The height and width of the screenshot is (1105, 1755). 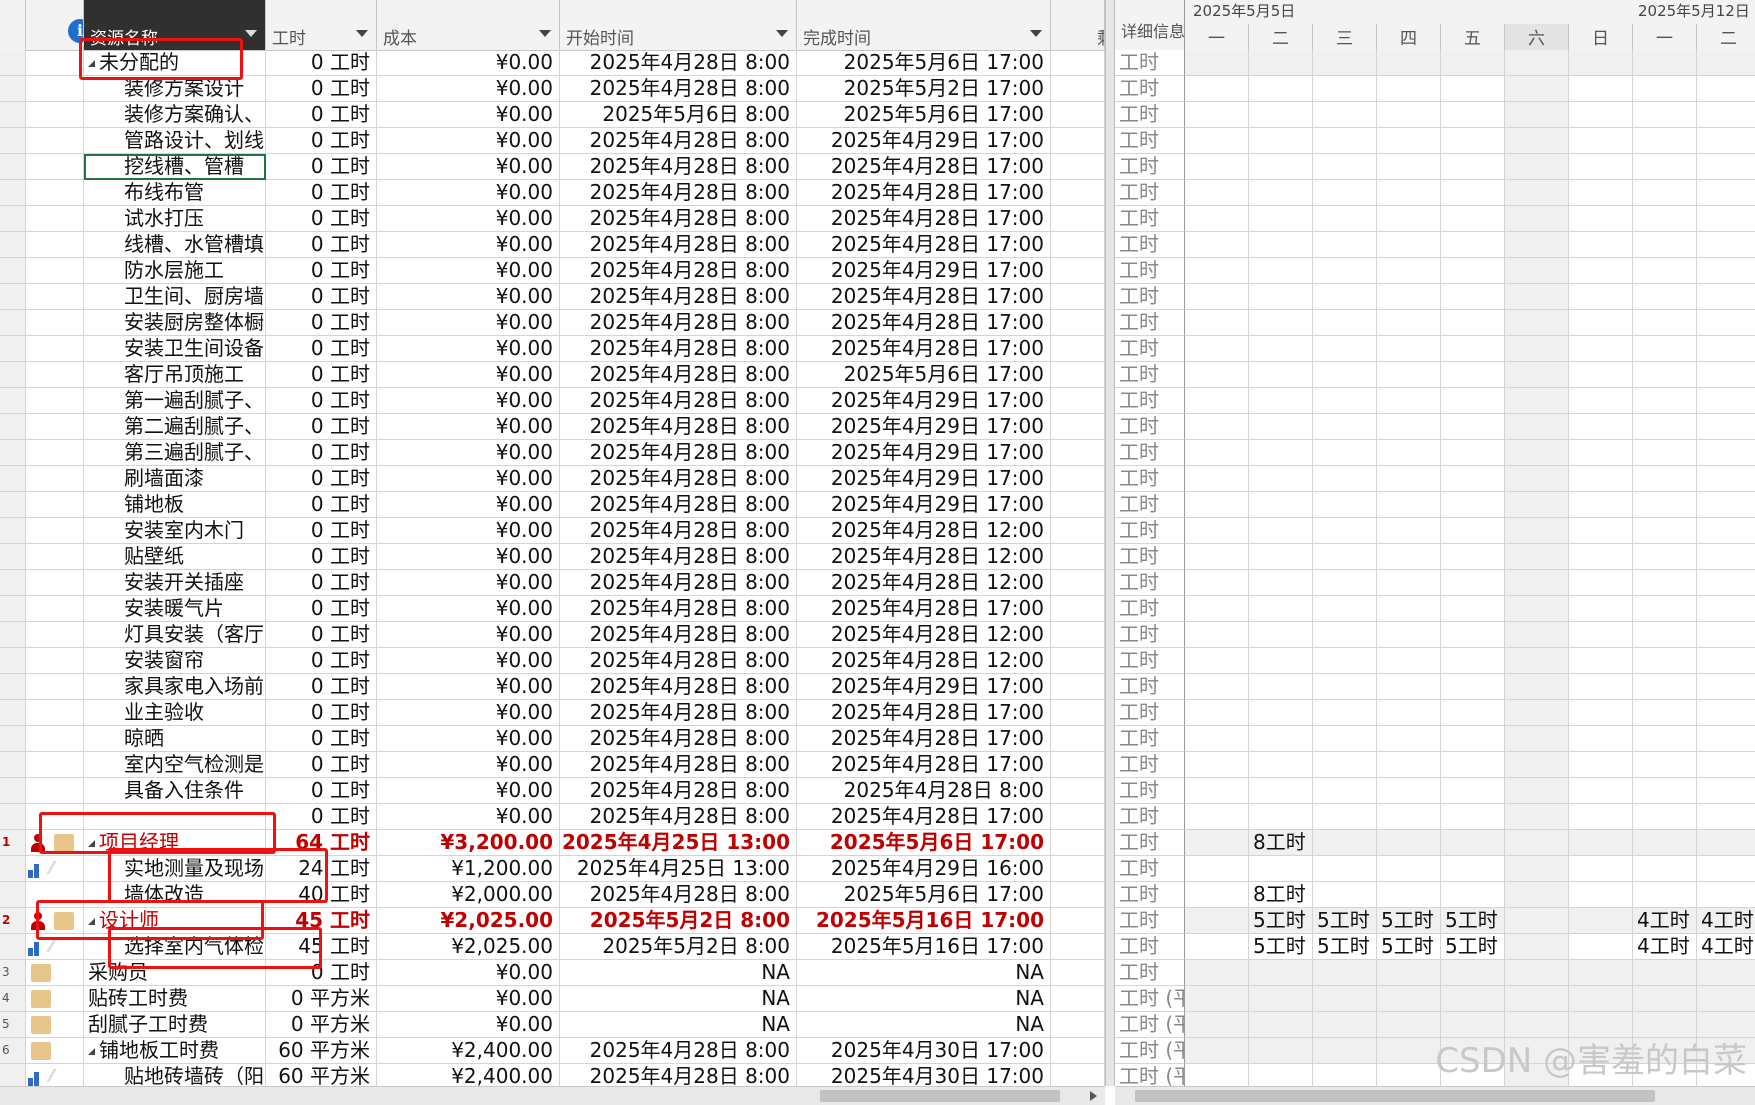 What do you see at coordinates (924, 531) in the screenshot?
I see `finish-cell: 2025年4月28日 12:00` at bounding box center [924, 531].